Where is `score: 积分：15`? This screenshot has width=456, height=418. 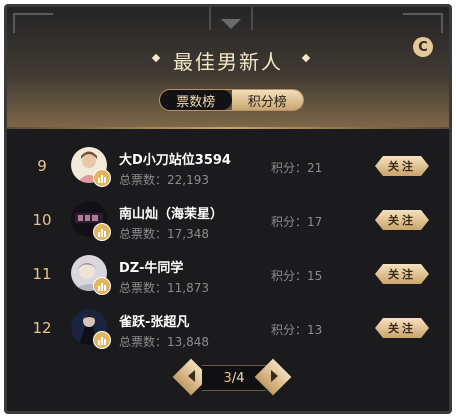 score: 积分：15 is located at coordinates (297, 276).